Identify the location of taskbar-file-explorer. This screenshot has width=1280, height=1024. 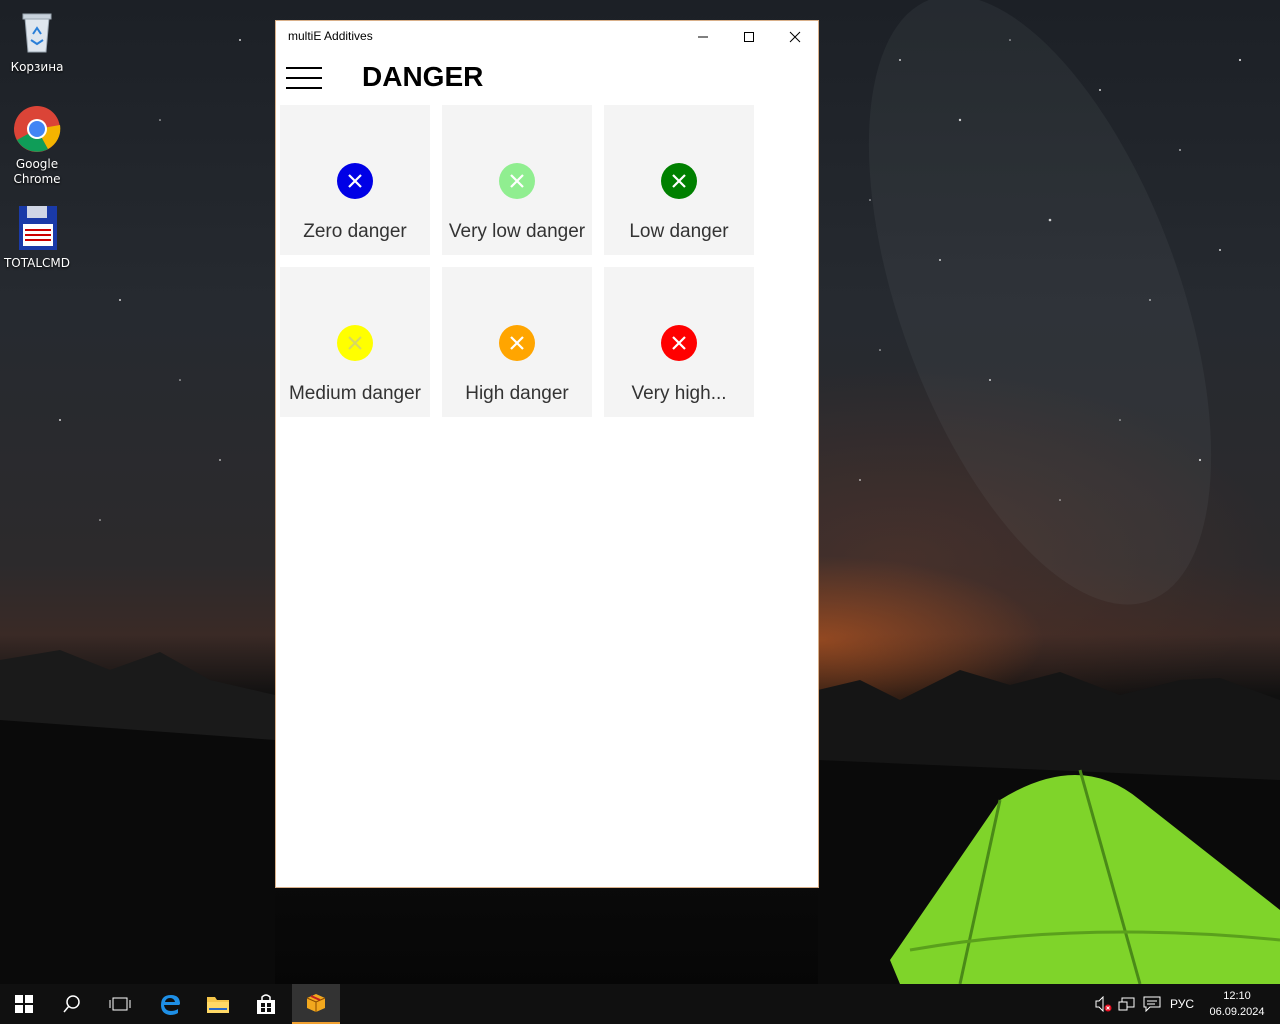
(218, 1004).